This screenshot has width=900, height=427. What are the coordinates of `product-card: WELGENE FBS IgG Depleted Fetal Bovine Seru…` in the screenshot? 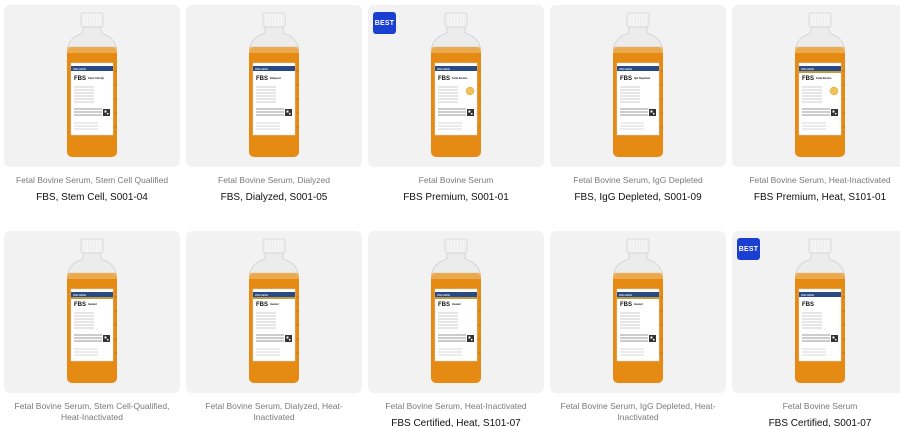 It's located at (638, 104).